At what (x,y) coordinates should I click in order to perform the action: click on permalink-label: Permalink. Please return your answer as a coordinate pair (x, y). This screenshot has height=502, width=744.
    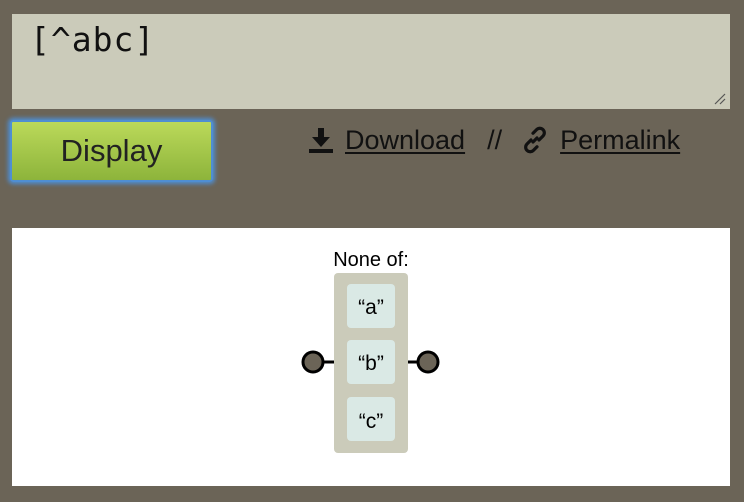
    Looking at the image, I should click on (620, 139).